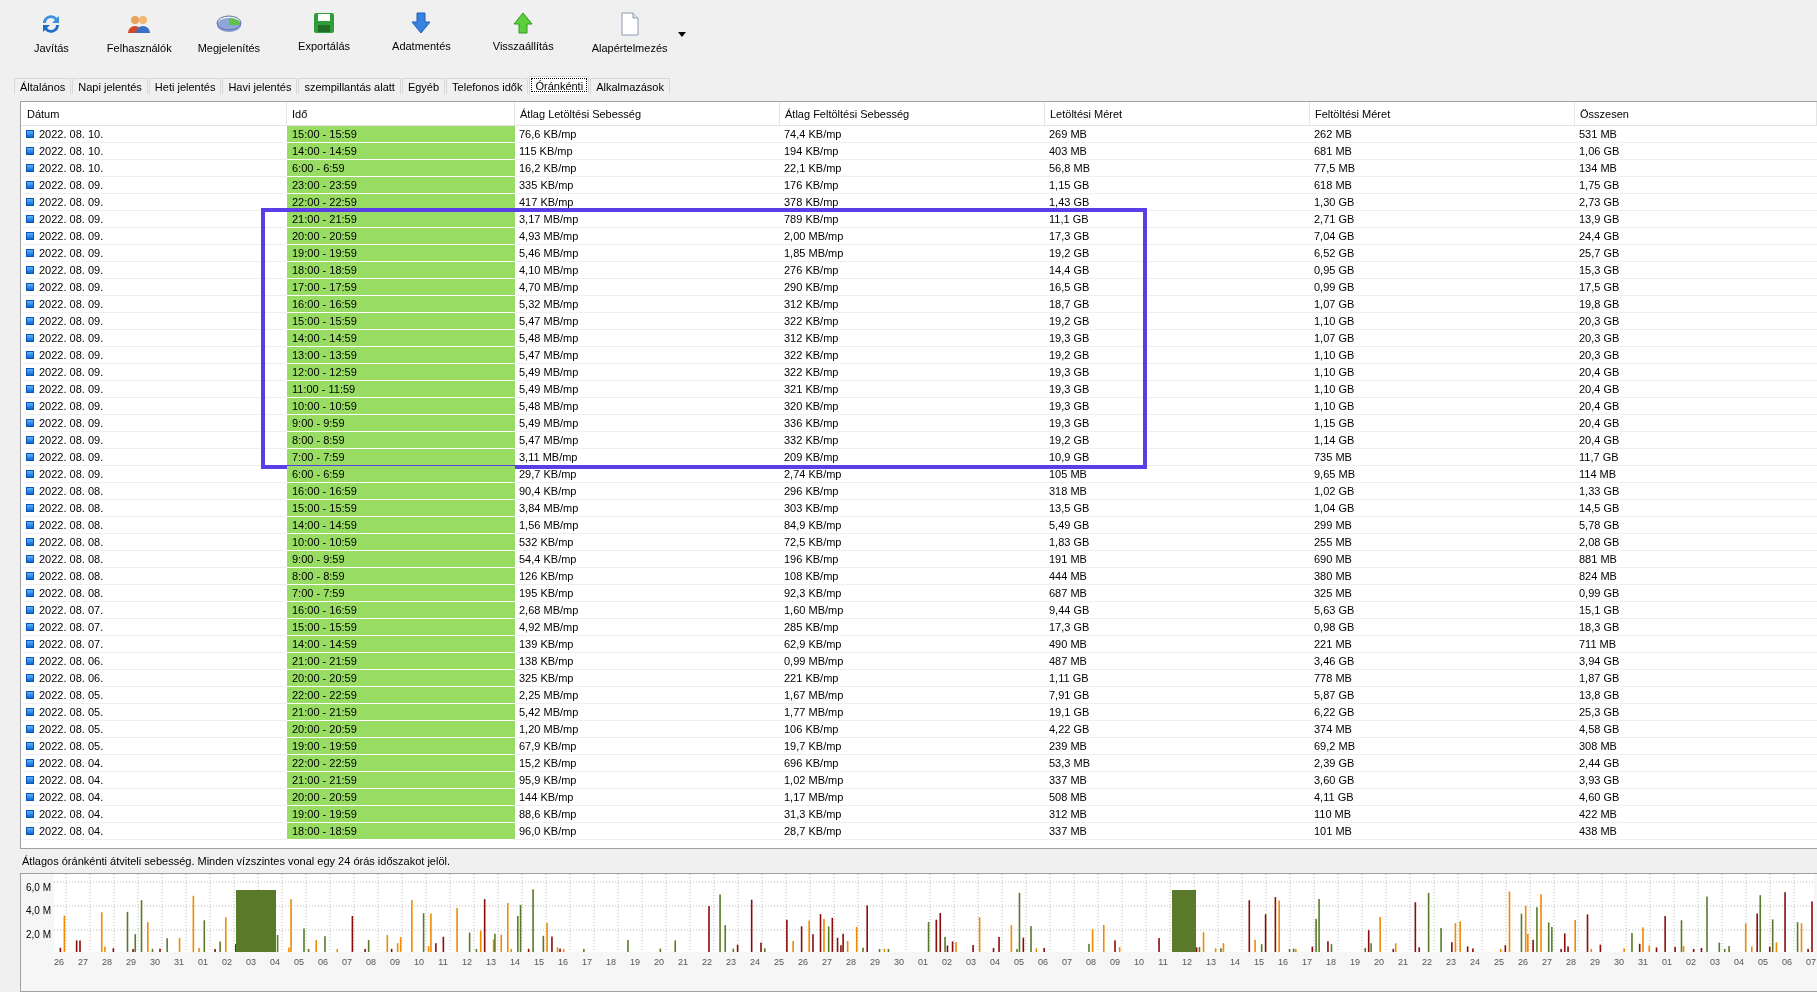 The width and height of the screenshot is (1817, 992). I want to click on tab: Napi jelentés, so click(110, 86).